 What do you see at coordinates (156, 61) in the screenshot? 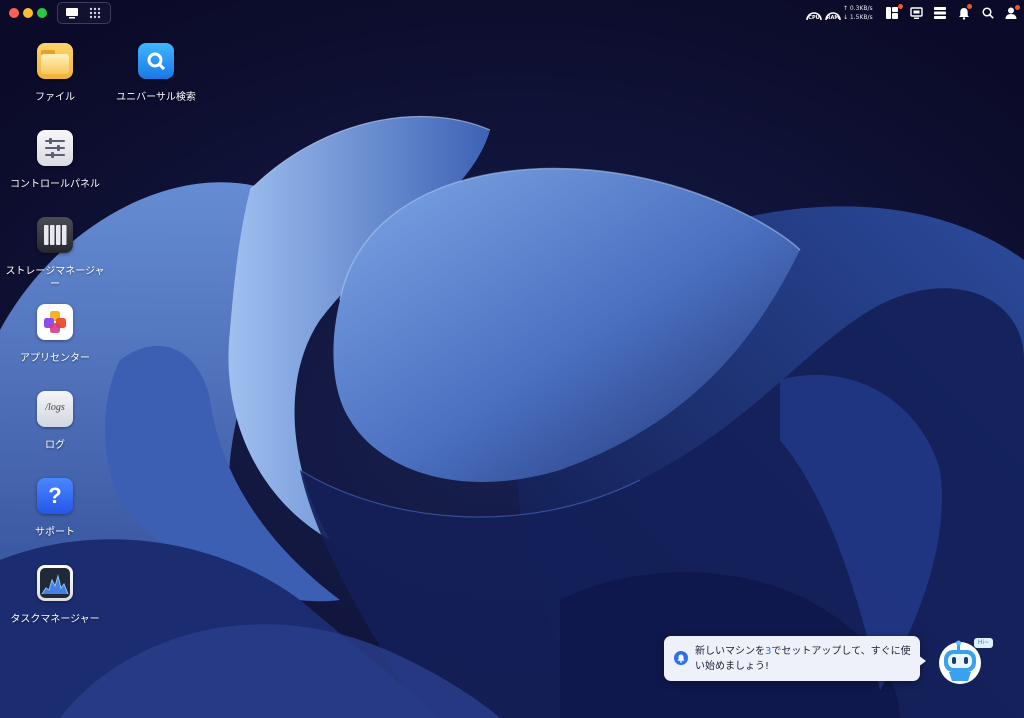
I see `universal-search-icon` at bounding box center [156, 61].